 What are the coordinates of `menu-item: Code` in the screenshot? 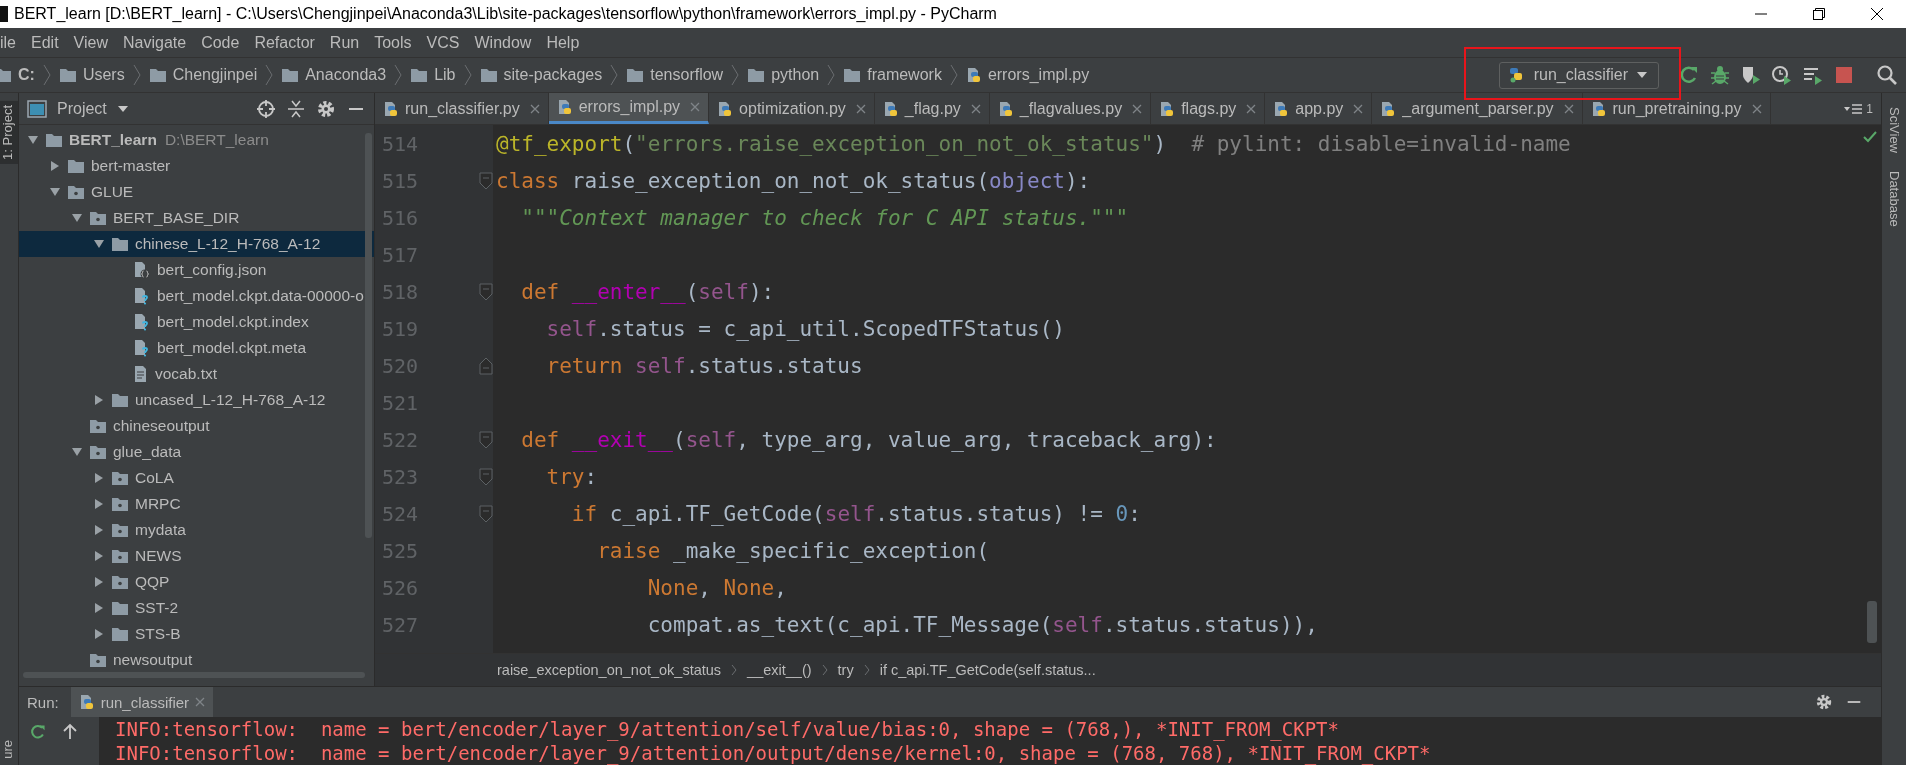 It's located at (220, 42).